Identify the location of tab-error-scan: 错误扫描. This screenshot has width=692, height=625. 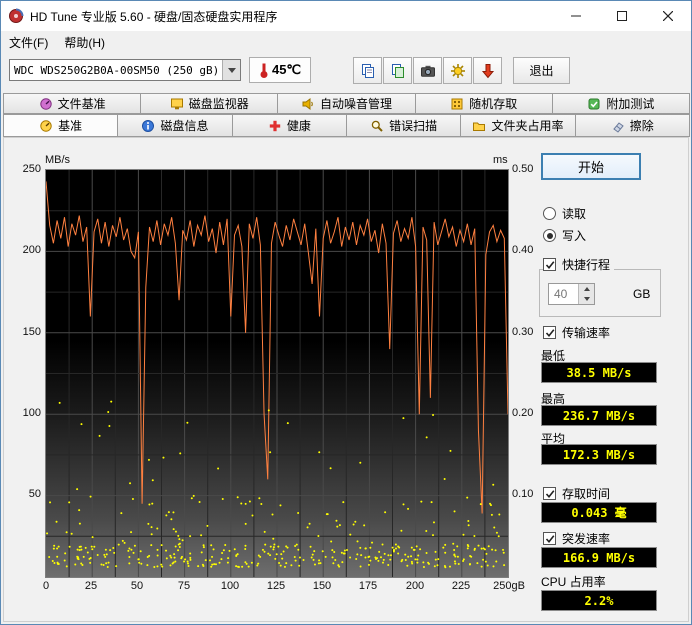
(403, 125).